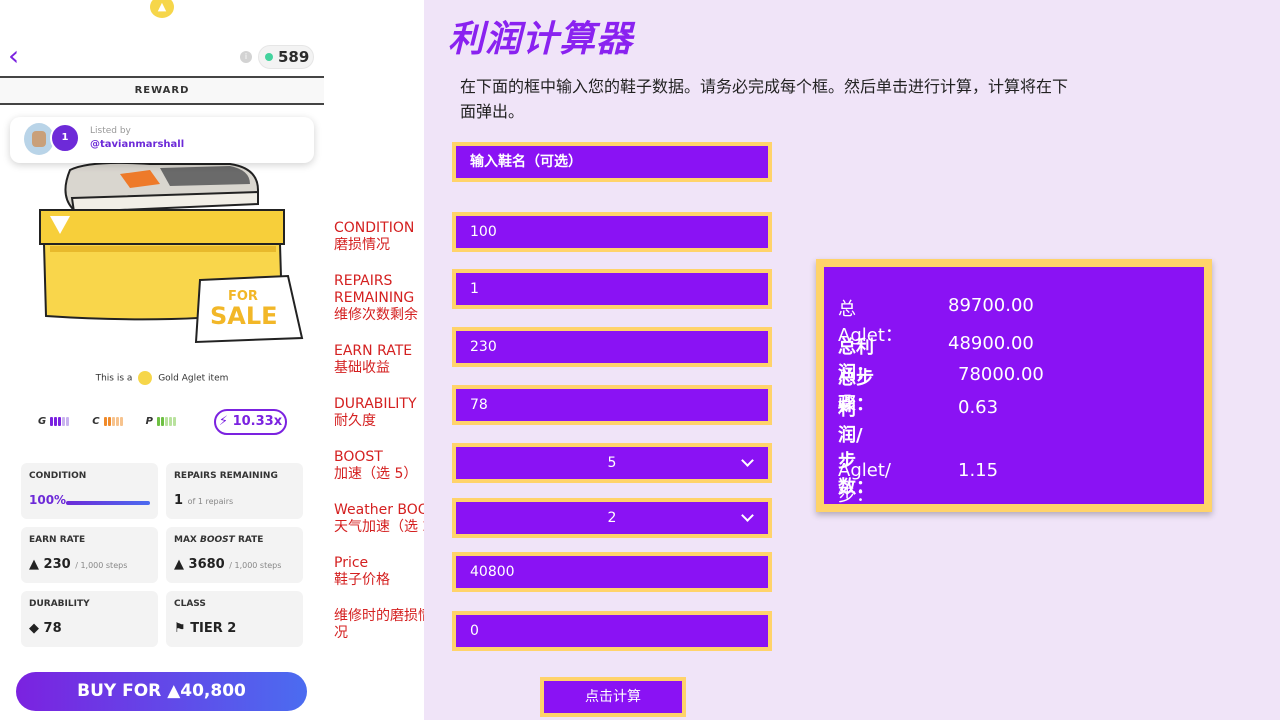 Image resolution: width=1280 pixels, height=720 pixels. Describe the element at coordinates (234, 619) in the screenshot. I see `class-card: CLASS ⚑ TIER 2` at that location.